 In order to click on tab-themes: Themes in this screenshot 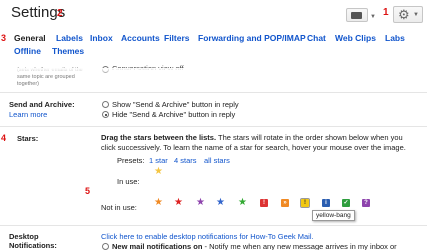, I will do `click(68, 51)`.